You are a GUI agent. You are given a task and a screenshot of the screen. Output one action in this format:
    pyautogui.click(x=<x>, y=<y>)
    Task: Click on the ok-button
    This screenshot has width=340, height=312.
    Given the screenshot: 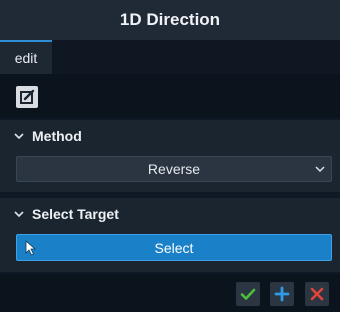 What is the action you would take?
    pyautogui.click(x=248, y=294)
    